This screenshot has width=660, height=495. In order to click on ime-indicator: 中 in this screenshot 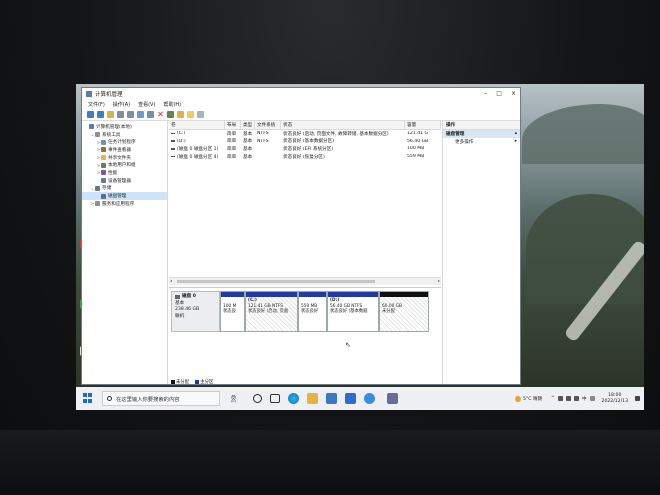, I will do `click(584, 399)`.